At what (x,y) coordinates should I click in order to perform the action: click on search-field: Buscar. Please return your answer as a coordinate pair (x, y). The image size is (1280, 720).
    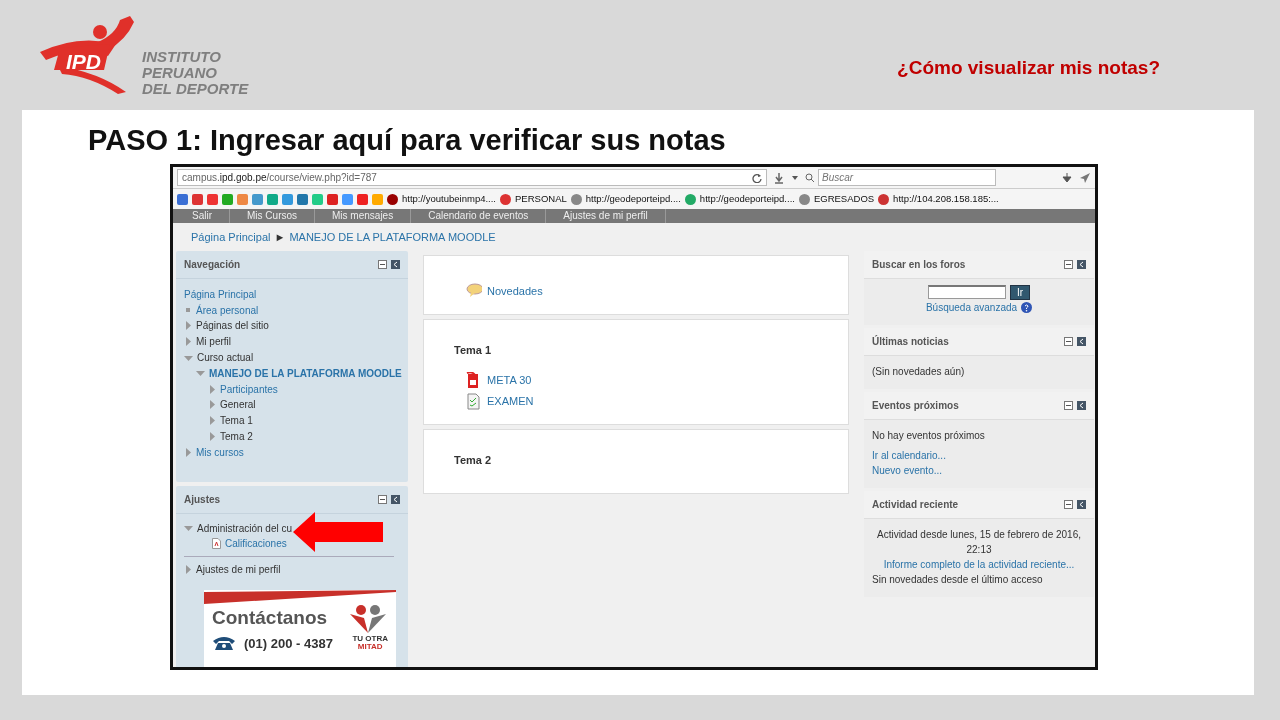
    Looking at the image, I should click on (907, 177).